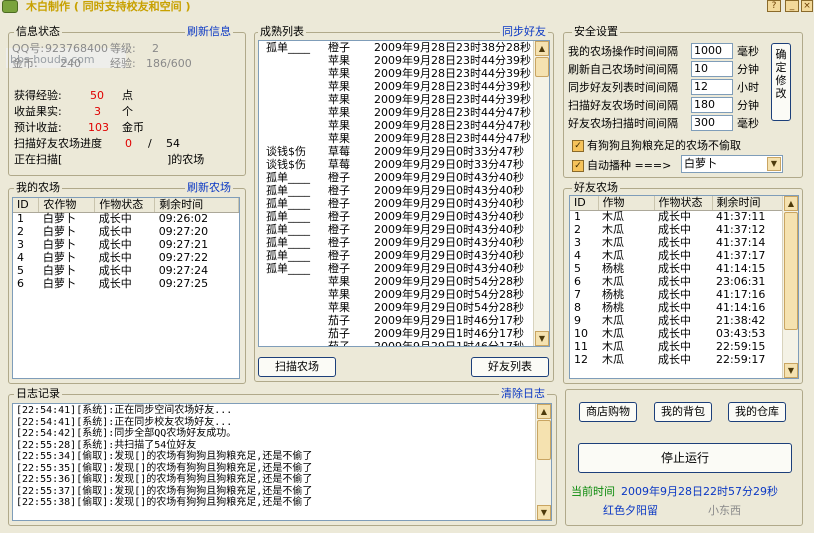 This screenshot has width=814, height=533. I want to click on table-row: 1 白萝卜 成长中 09:26:02, so click(126, 218).